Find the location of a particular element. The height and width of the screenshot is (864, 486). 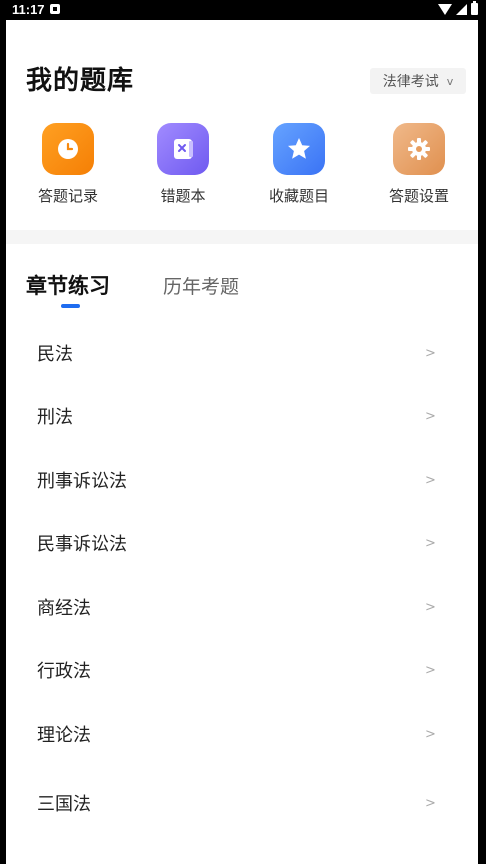

header: 我的题库 法律考试 v is located at coordinates (242, 72).